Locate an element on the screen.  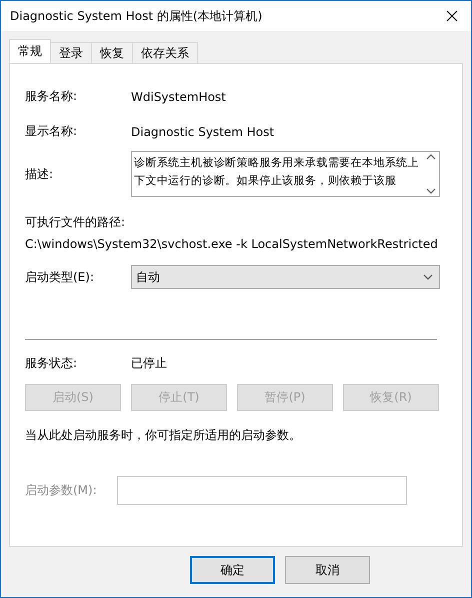
scroll-down-icon is located at coordinates (431, 191).